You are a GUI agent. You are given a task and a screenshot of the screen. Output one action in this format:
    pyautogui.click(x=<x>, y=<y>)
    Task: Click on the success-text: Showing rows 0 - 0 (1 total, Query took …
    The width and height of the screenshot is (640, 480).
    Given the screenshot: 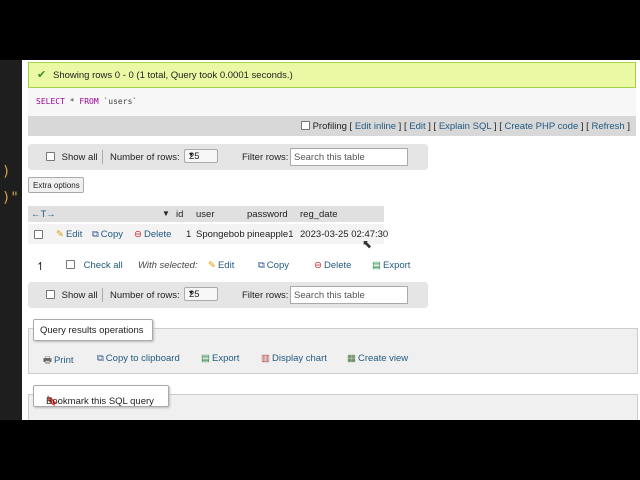 What is the action you would take?
    pyautogui.click(x=173, y=75)
    